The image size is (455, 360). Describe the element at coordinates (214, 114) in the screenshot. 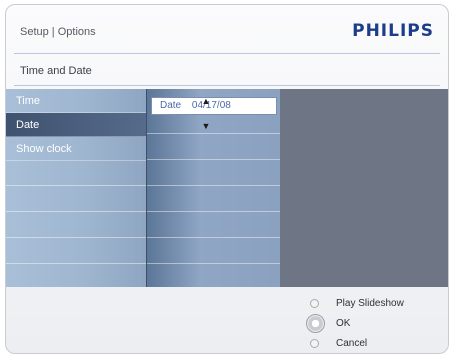

I see `date-field: Date 04/17/08 ▲ ▼` at that location.